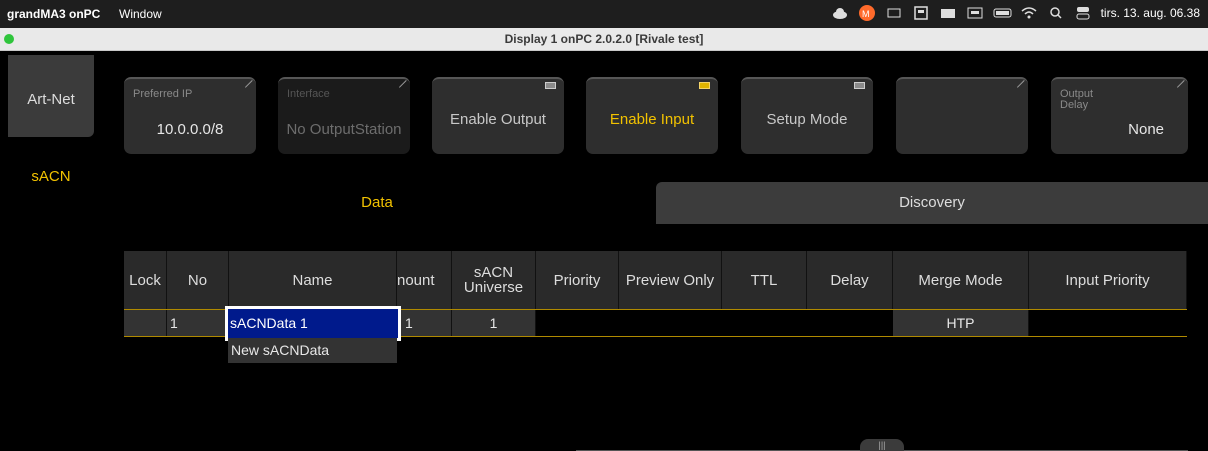 The width and height of the screenshot is (1208, 451). I want to click on app-menu: grandMA3 onPC, so click(53, 14).